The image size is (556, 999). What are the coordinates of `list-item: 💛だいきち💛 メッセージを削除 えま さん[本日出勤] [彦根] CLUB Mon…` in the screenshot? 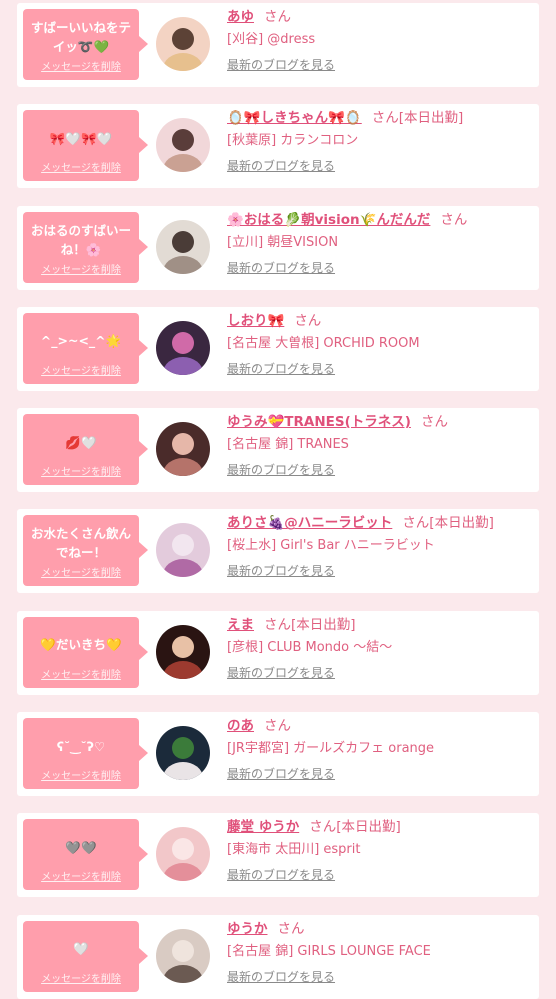 It's located at (278, 652).